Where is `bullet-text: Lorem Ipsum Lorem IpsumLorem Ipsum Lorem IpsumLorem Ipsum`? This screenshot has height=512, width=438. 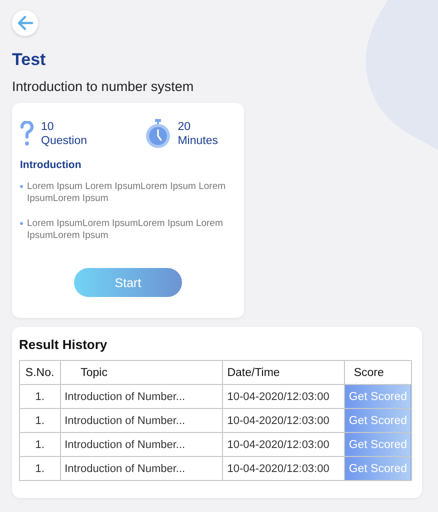
bullet-text: Lorem Ipsum Lorem IpsumLorem Ipsum Lorem IpsumLorem Ipsum is located at coordinates (127, 193).